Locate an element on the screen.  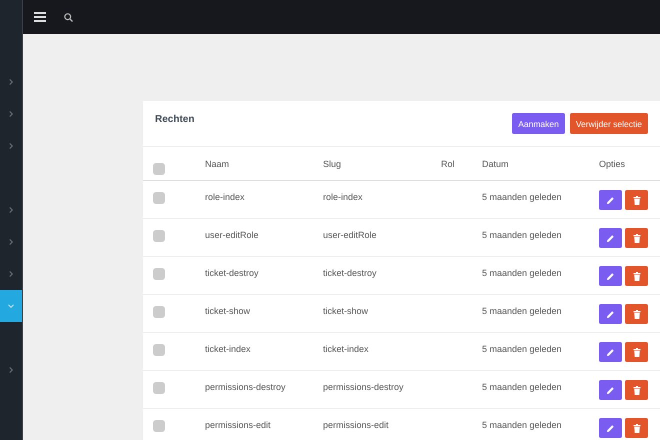
column-header: Rol is located at coordinates (448, 163).